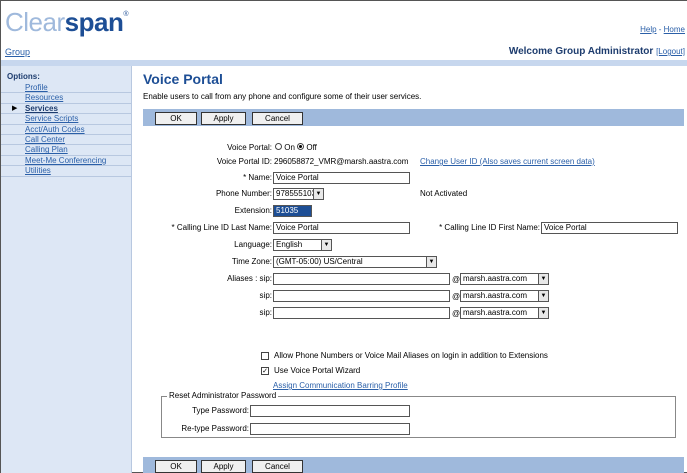  Describe the element at coordinates (361, 313) in the screenshot. I see `alias-3-input` at that location.